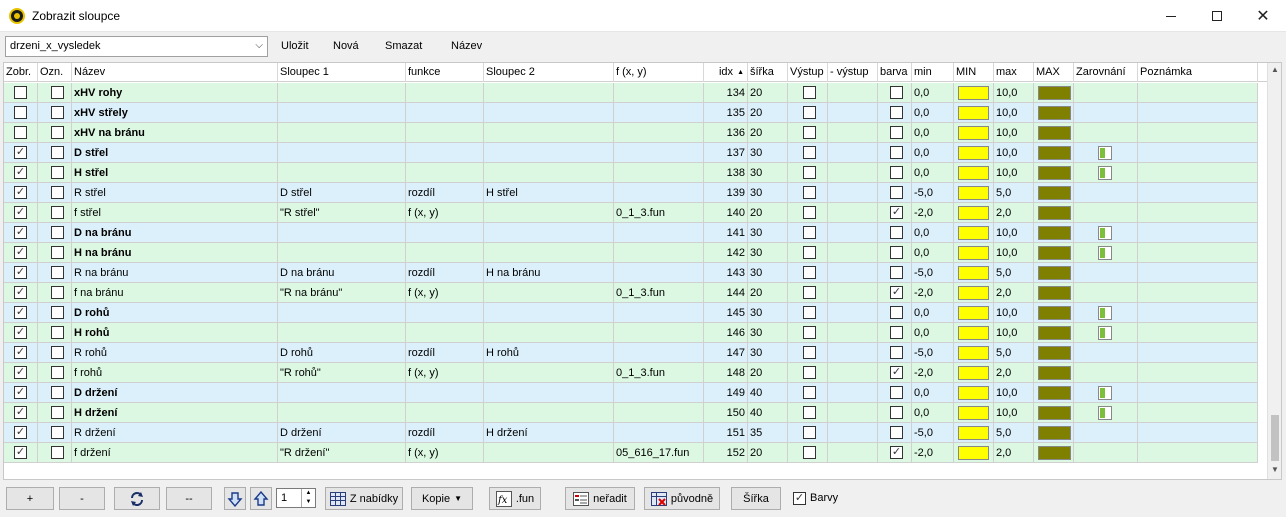 The image size is (1286, 517). Describe the element at coordinates (974, 72) in the screenshot. I see `column-header-min: MIN` at that location.